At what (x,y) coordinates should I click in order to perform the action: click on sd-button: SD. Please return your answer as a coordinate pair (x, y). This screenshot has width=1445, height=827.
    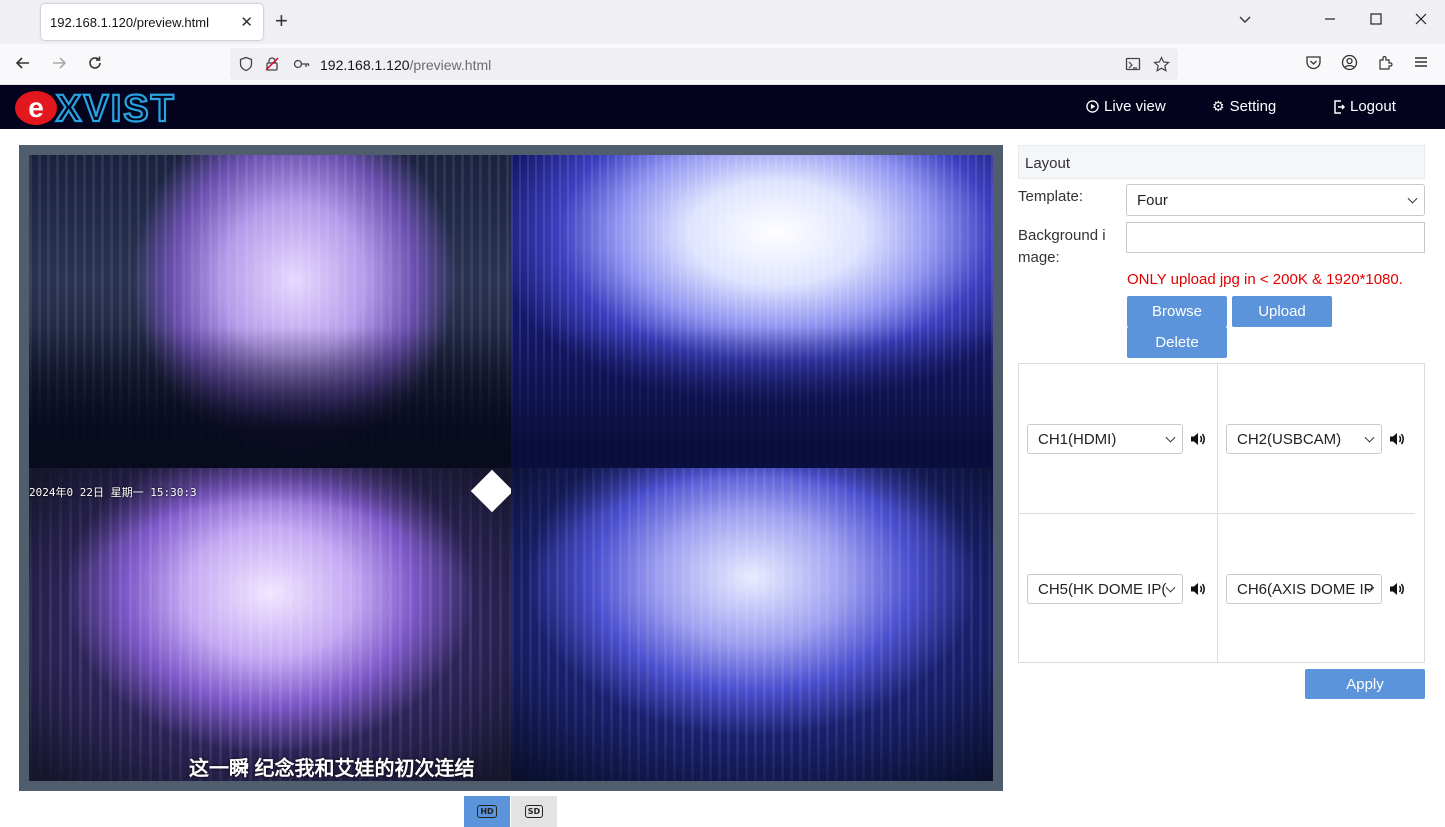
    Looking at the image, I should click on (534, 811).